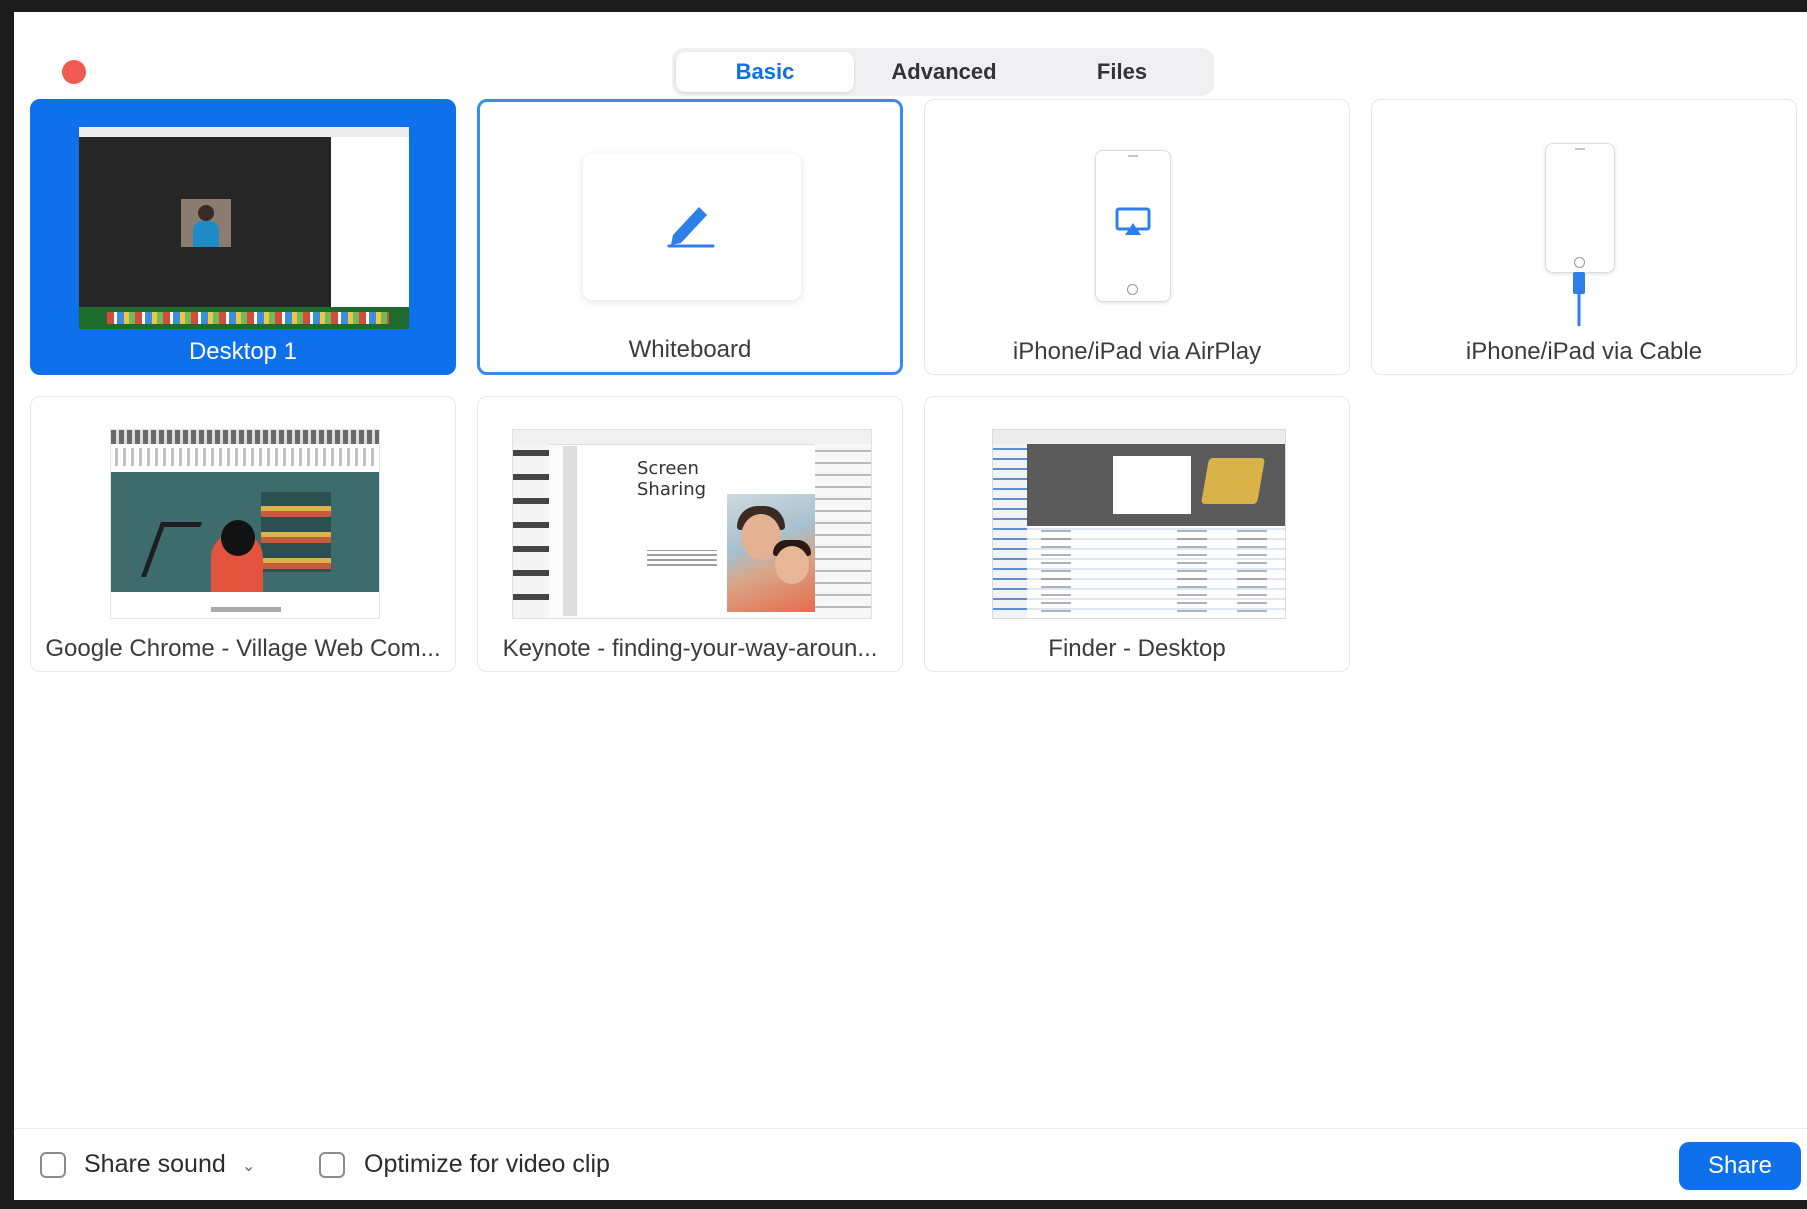  I want to click on share-sound-checkbox, so click(53, 1165).